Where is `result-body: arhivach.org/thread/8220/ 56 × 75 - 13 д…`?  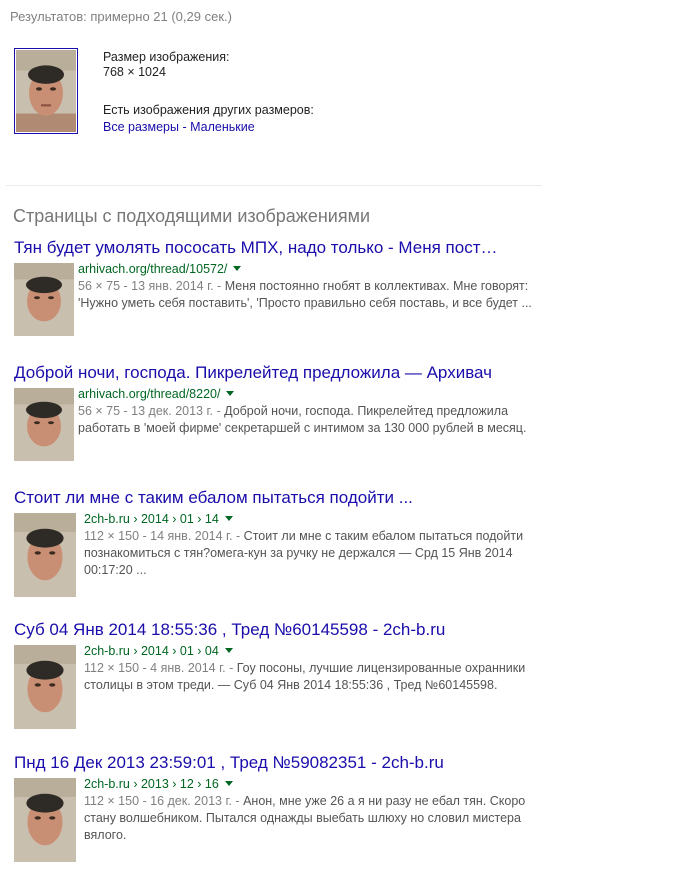 result-body: arhivach.org/thread/8220/ 56 × 75 - 13 д… is located at coordinates (308, 411).